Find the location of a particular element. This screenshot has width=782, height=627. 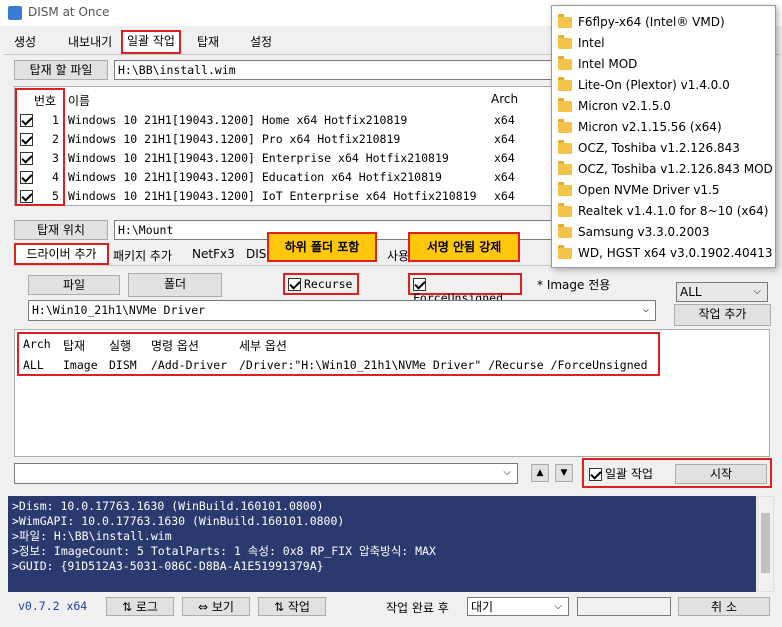

dropdown-item-label: Intel MOD is located at coordinates (608, 64).